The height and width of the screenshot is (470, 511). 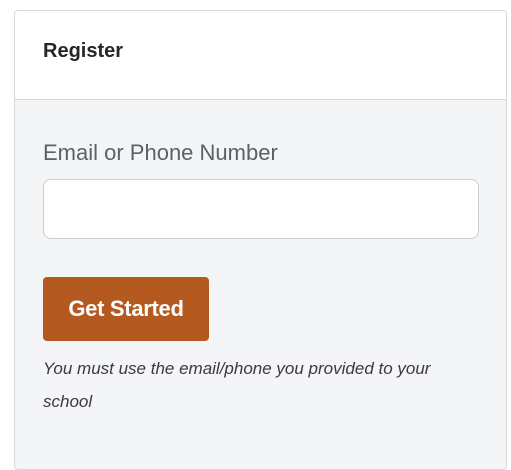 I want to click on email-field-label: Email or Phone Number, so click(x=160, y=152).